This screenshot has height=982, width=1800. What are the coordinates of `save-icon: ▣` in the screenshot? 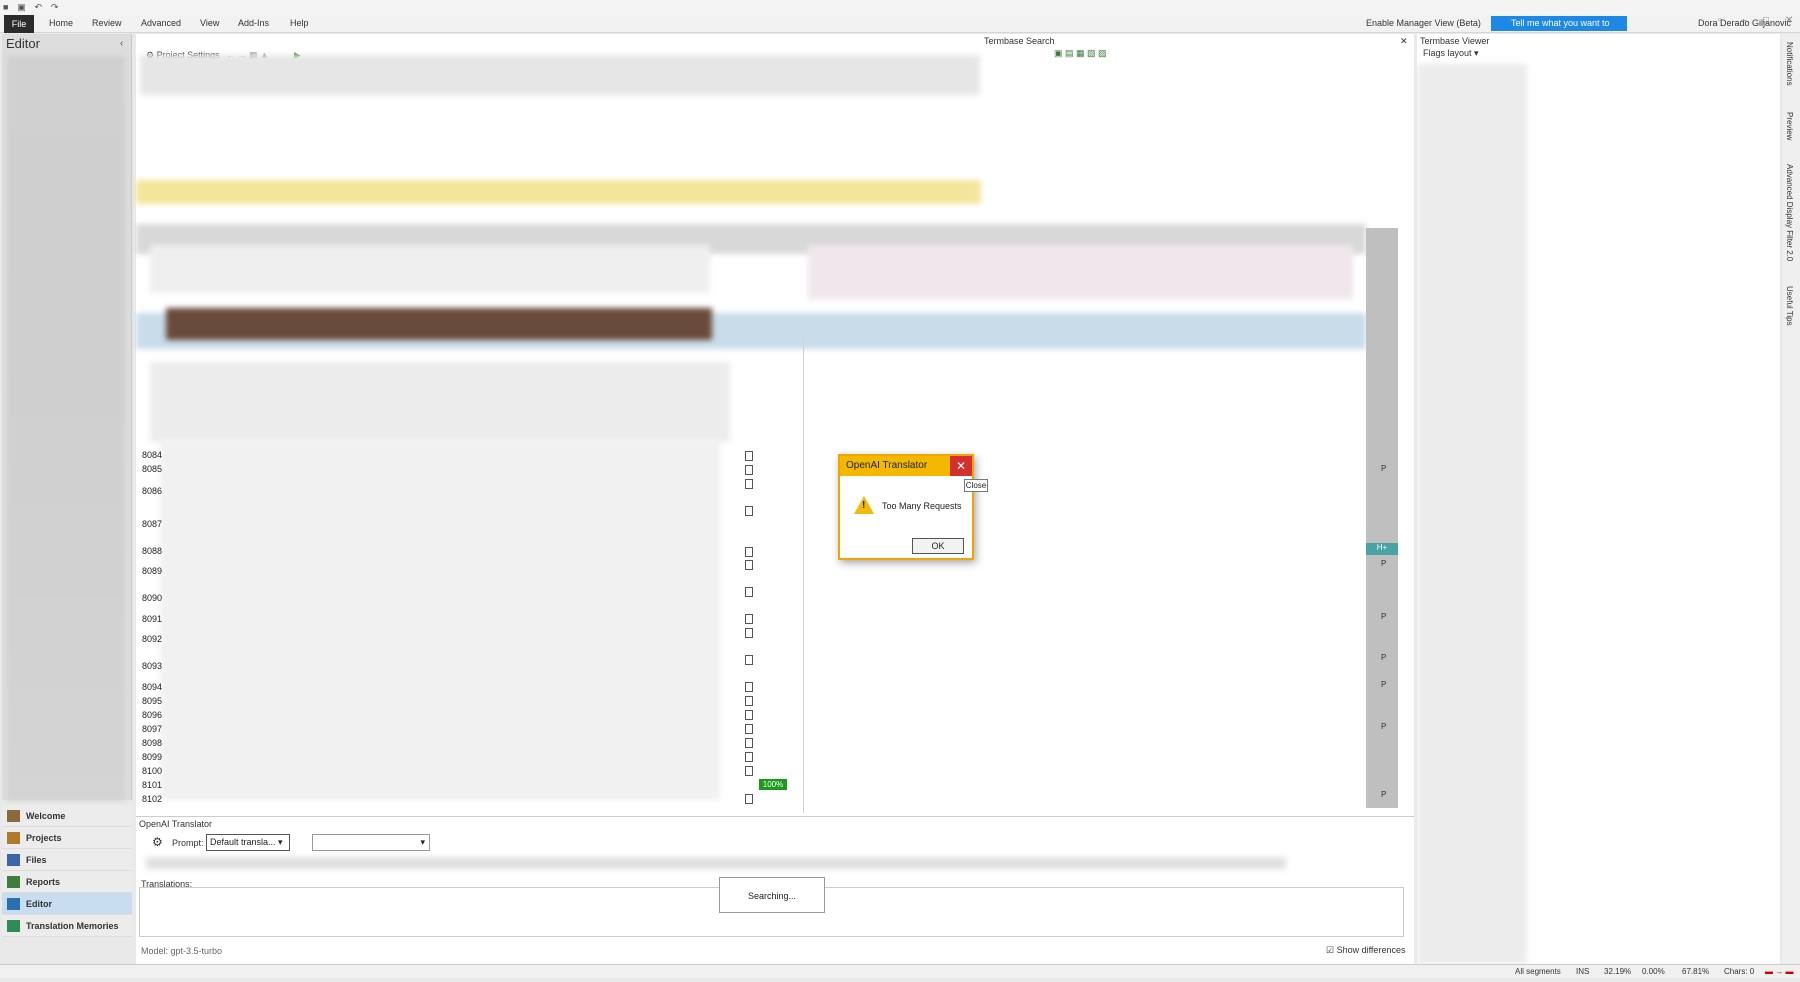 It's located at (21, 7).